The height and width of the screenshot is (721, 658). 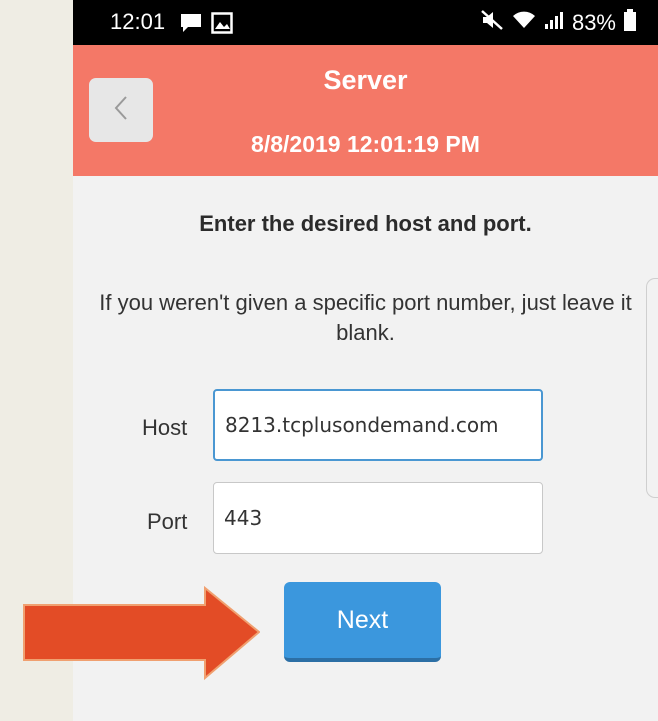 I want to click on wifi-icon, so click(x=524, y=23).